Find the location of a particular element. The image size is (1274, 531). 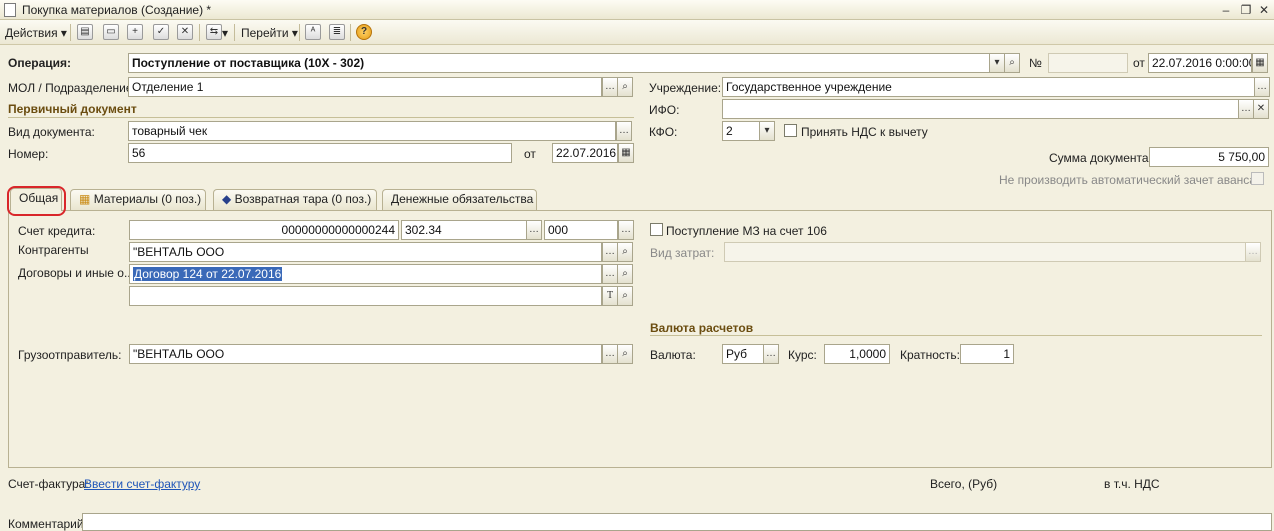

doc-sum-label: Сумма документа: is located at coordinates (1100, 158).